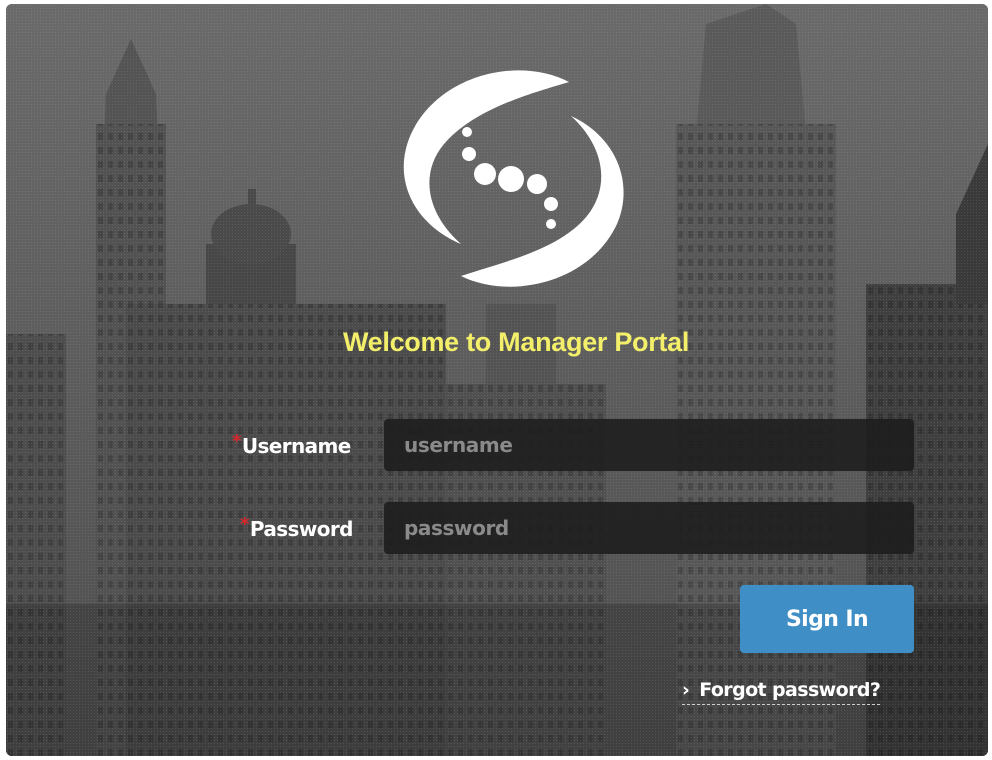 This screenshot has height=760, width=992. I want to click on username-input, so click(649, 445).